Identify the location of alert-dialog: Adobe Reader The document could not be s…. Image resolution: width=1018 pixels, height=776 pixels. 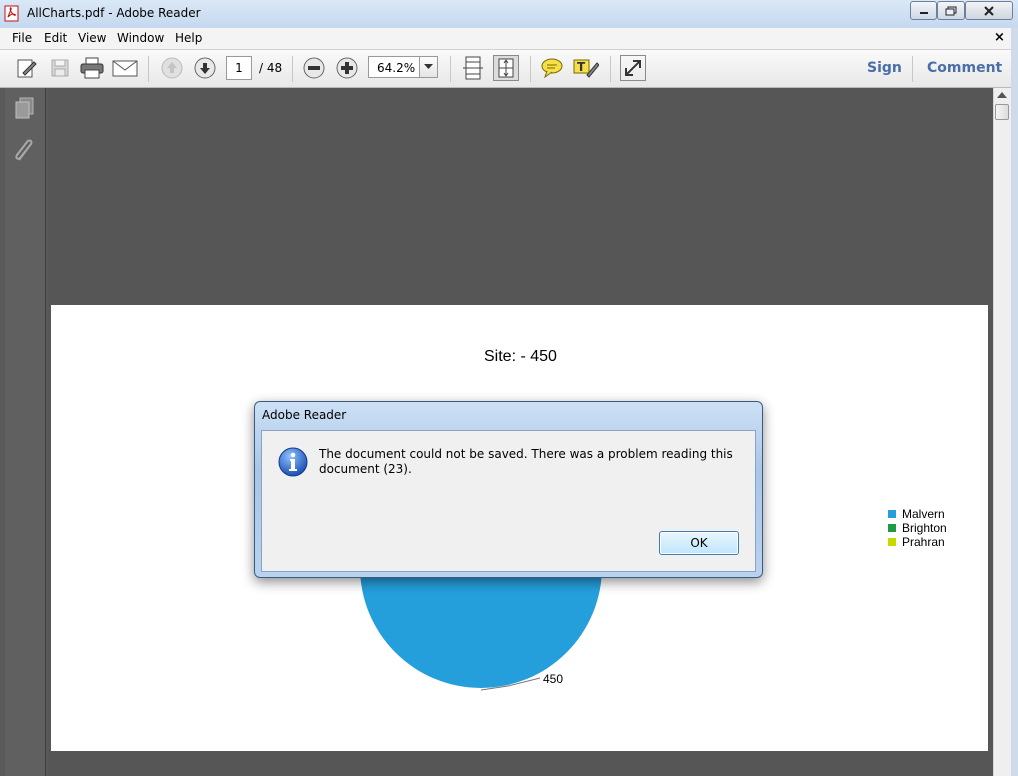
(508, 489).